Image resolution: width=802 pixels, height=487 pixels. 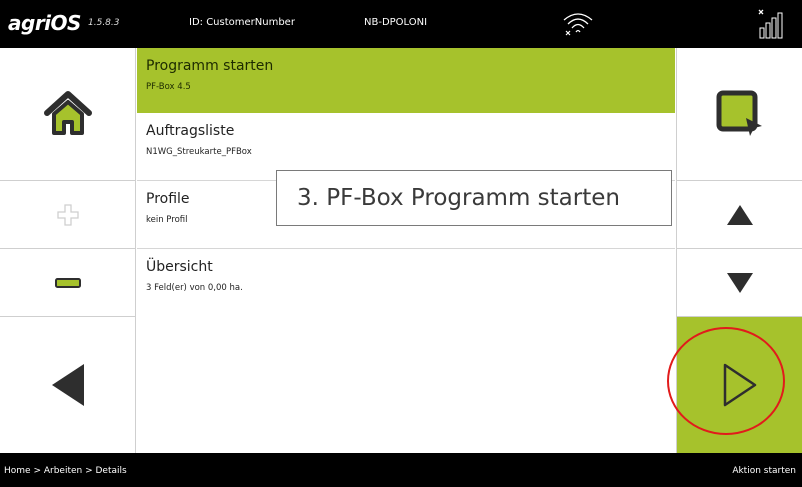 I want to click on menu-item-subtitle: 3 Feld(er) von 0,00 ha., so click(x=194, y=288).